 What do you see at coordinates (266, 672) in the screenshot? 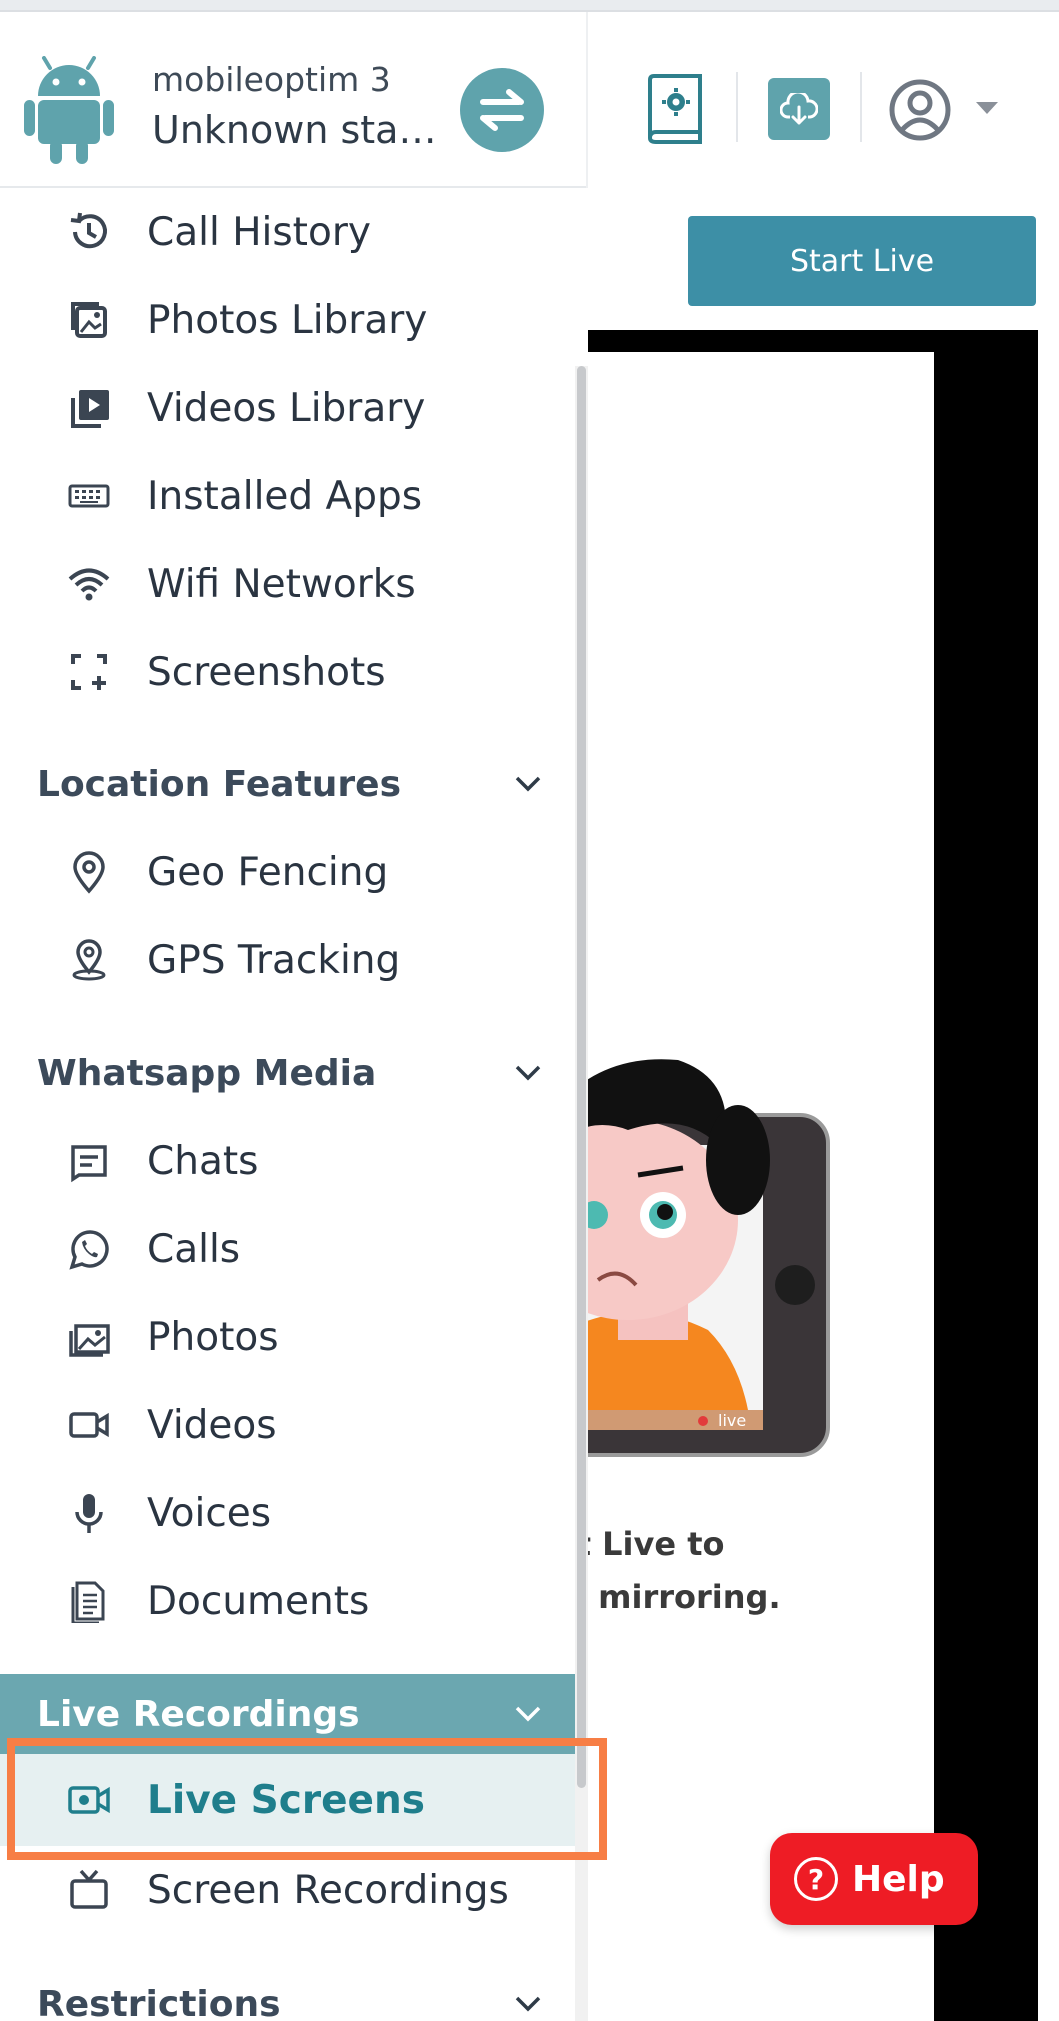
I see `sidebar-item-label: Screenshots` at bounding box center [266, 672].